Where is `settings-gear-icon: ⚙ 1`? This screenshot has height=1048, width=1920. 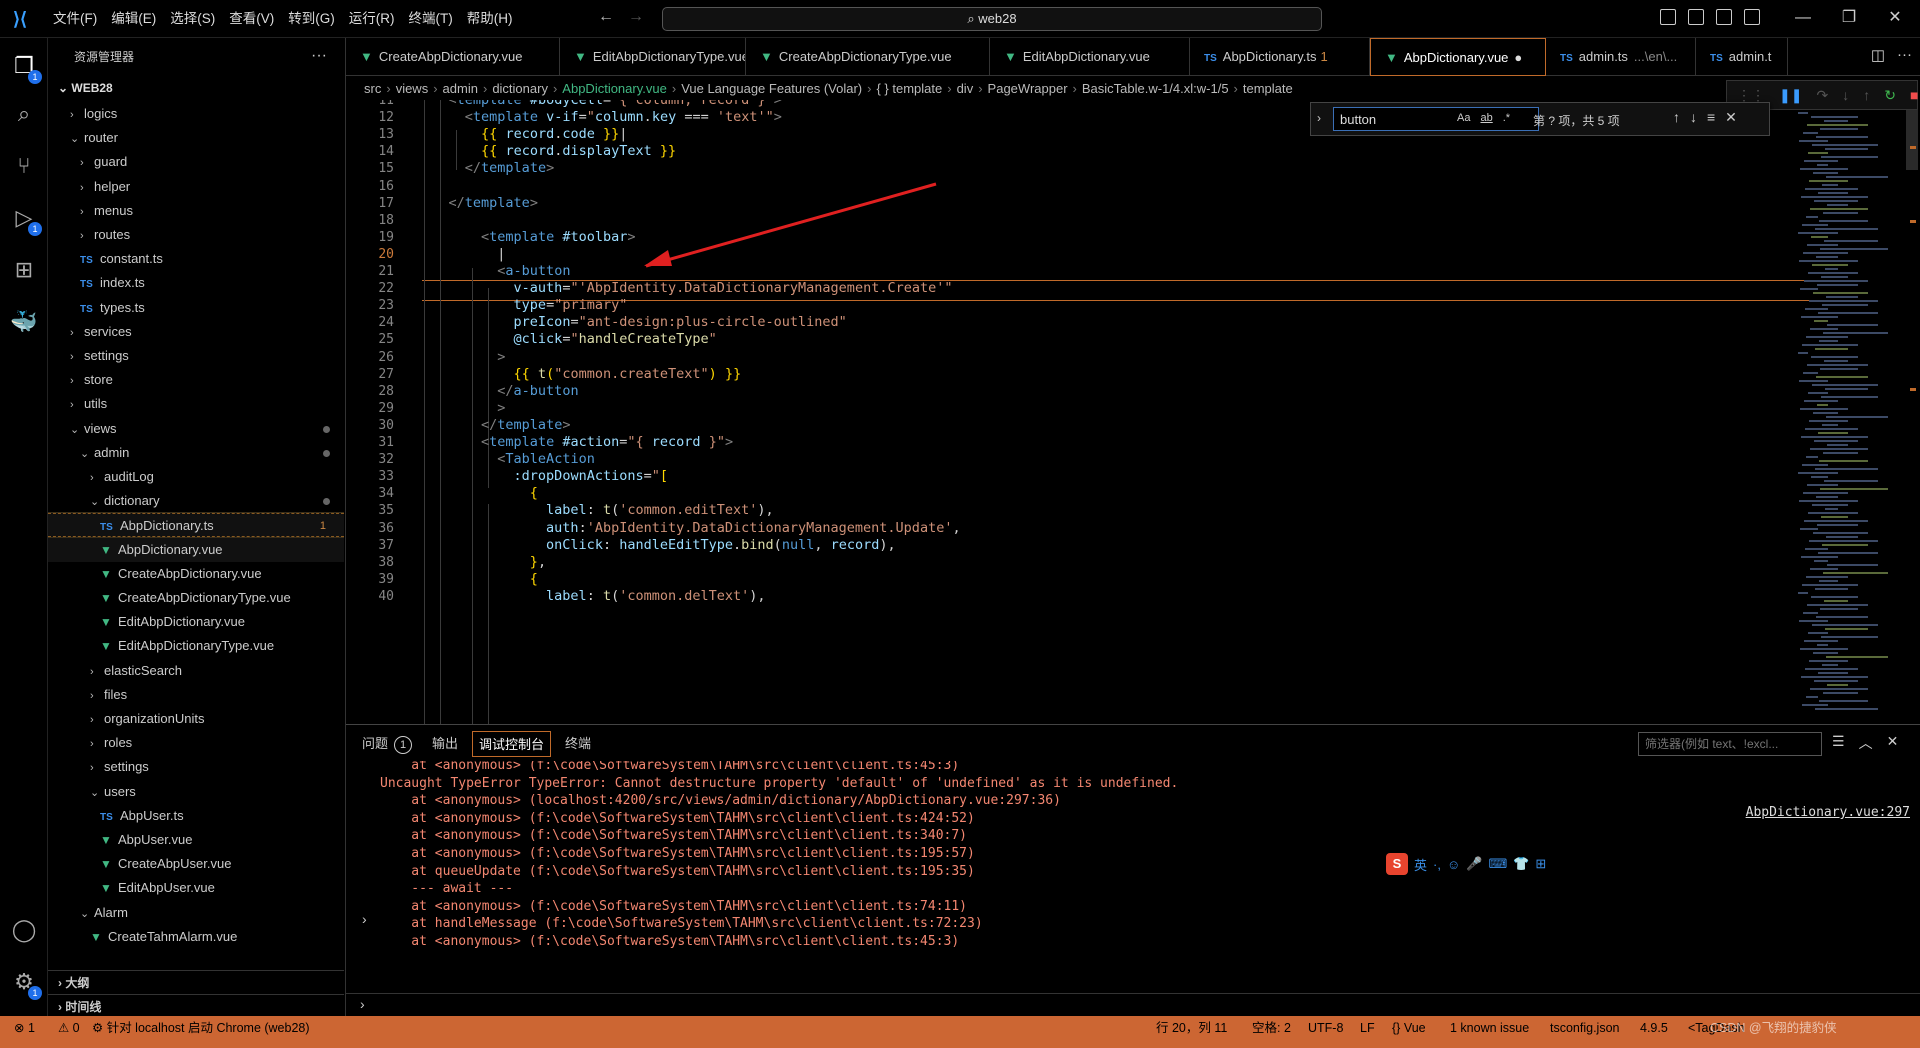 settings-gear-icon: ⚙ 1 is located at coordinates (26, 984).